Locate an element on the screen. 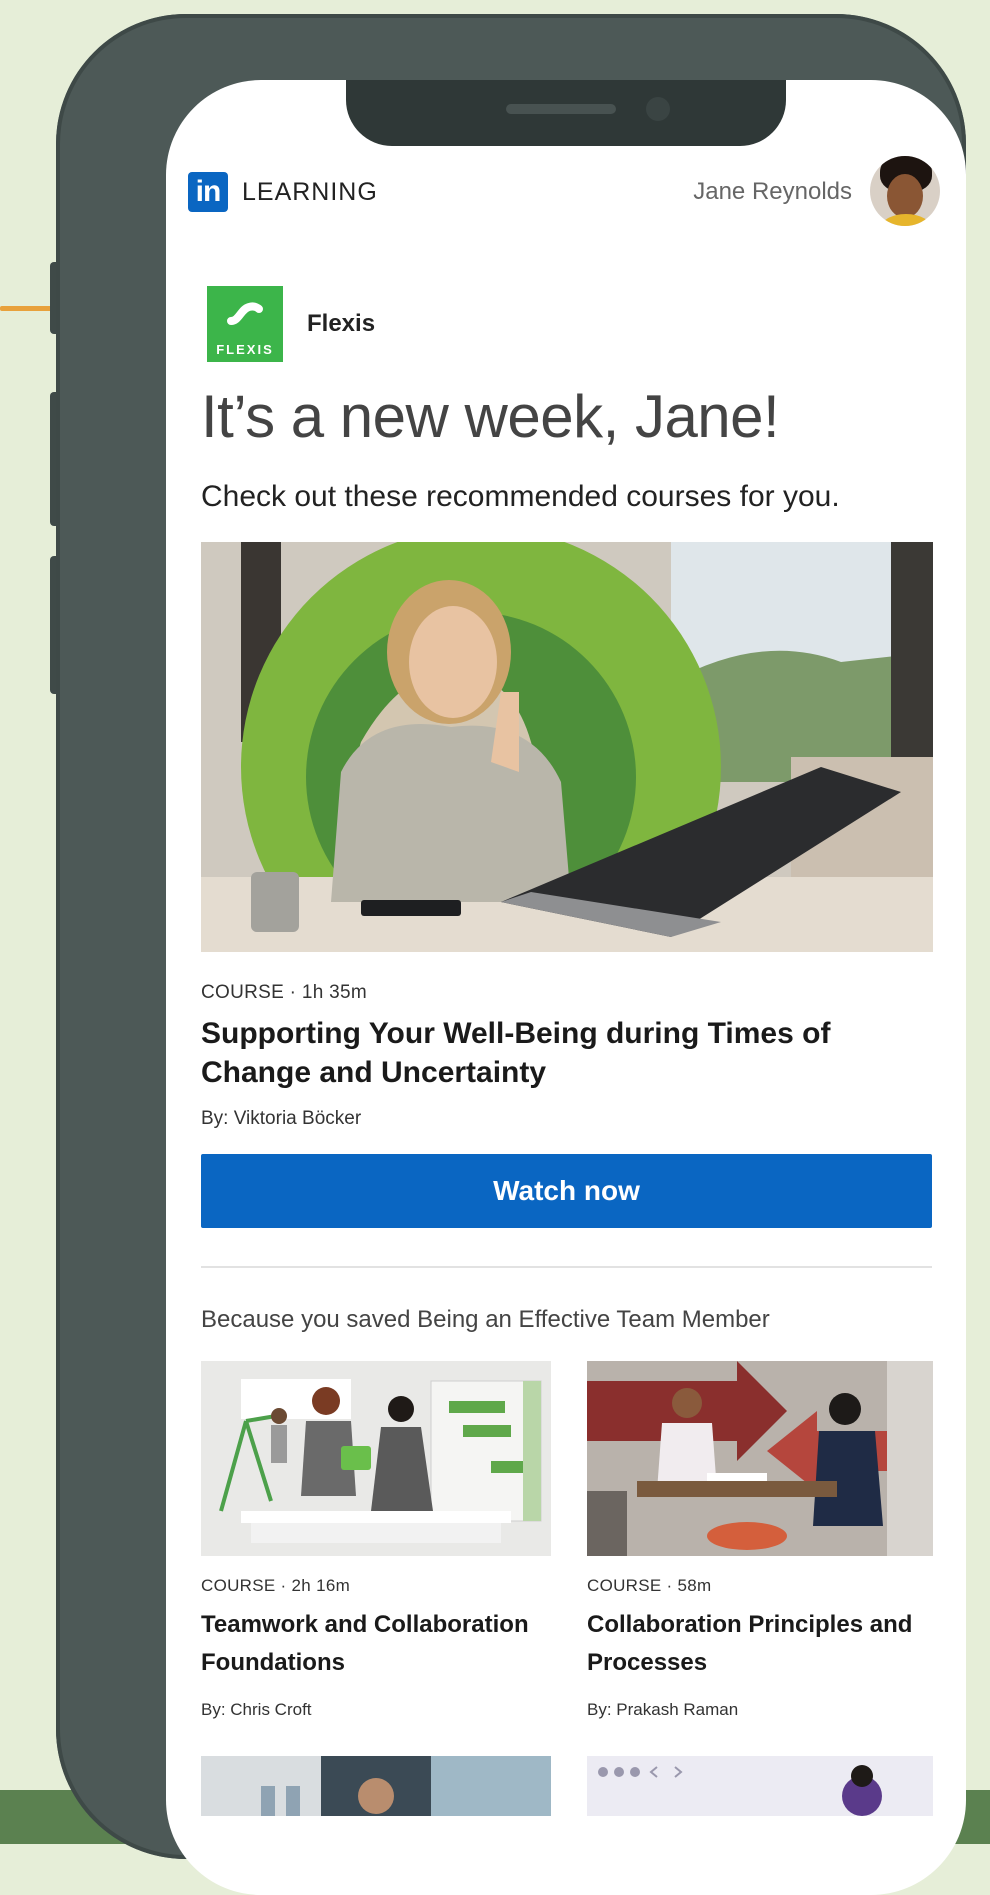  watch-now-button: Watch now is located at coordinates (566, 1191).